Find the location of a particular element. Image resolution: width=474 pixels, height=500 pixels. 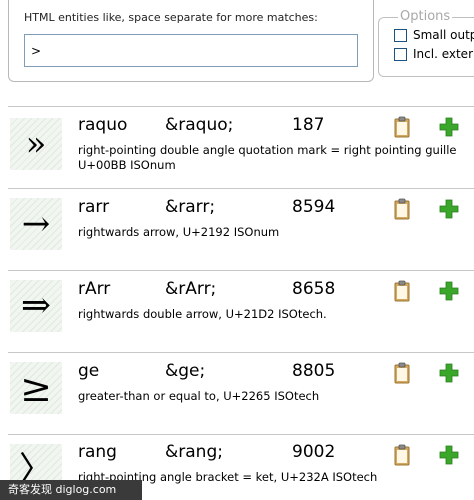

entity-number: 8594 is located at coordinates (314, 207).